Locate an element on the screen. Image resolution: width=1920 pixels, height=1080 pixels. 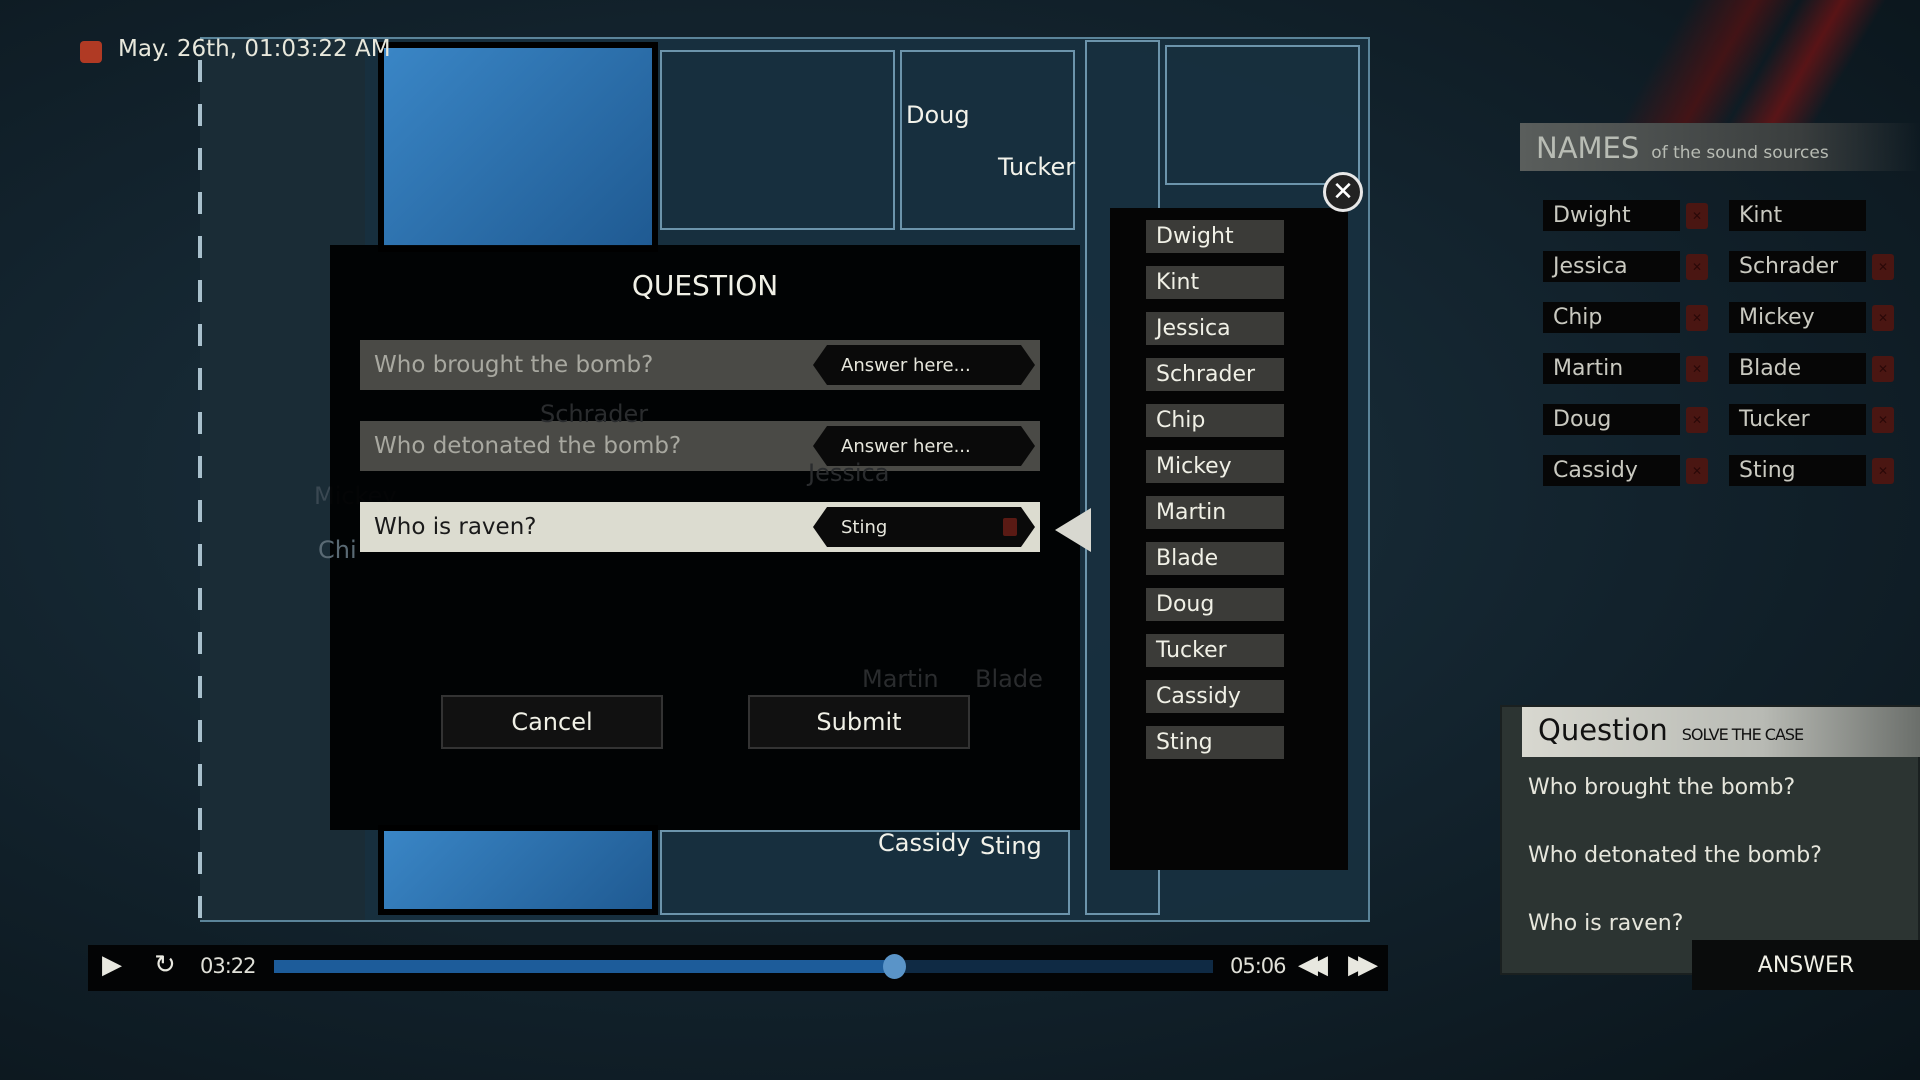
names-title: NAMES is located at coordinates (1588, 148).